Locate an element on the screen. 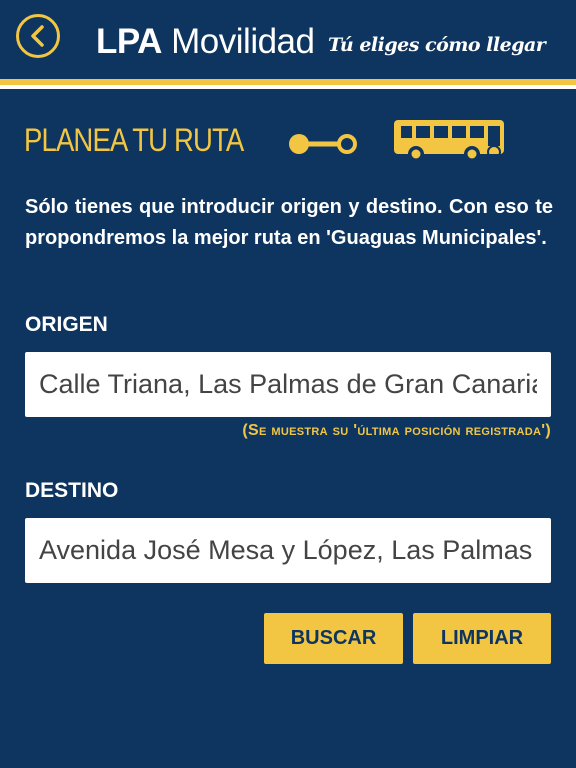  bus-icon is located at coordinates (449, 141).